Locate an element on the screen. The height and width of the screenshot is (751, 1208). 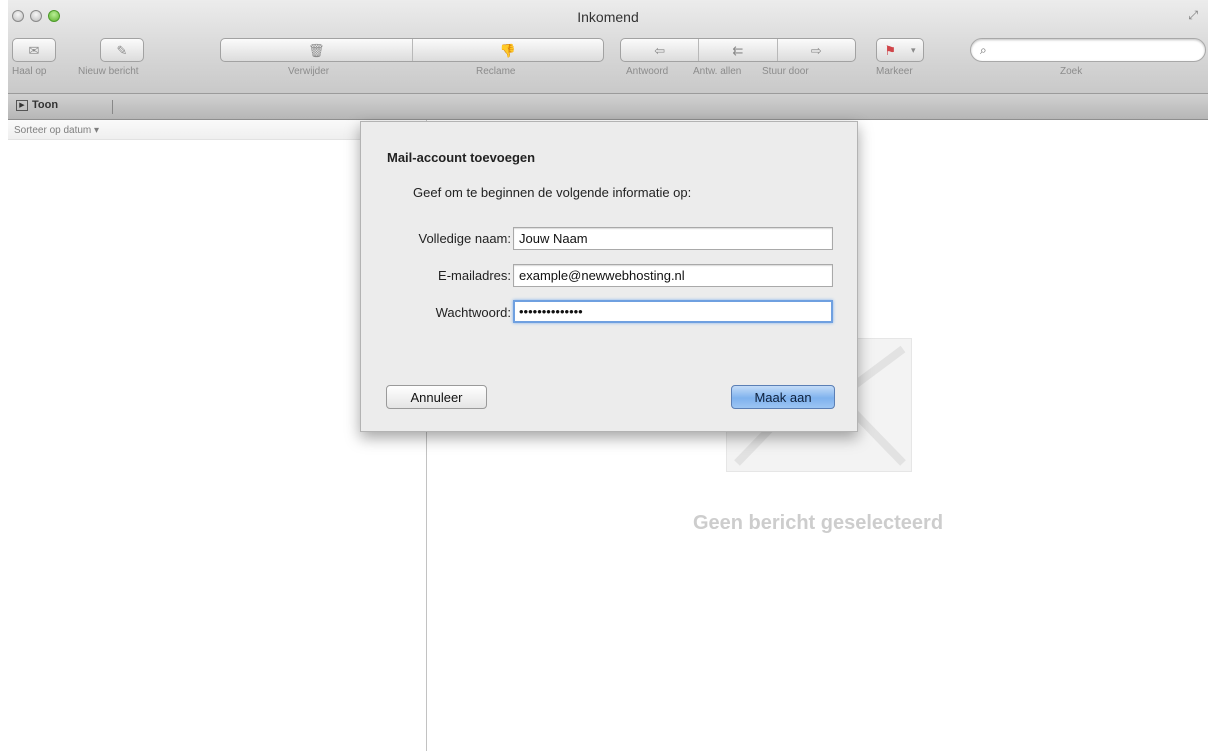
show-mailboxes-button: ▶ Toon is located at coordinates (37, 105).